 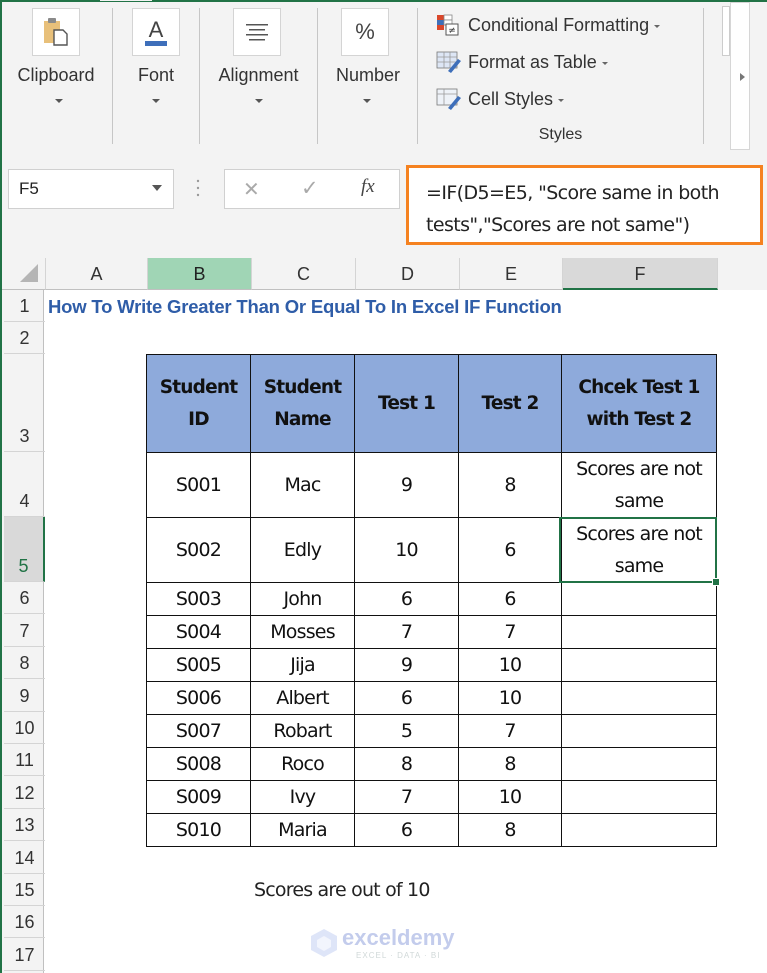 I want to click on cell-test1: 5, so click(x=406, y=731).